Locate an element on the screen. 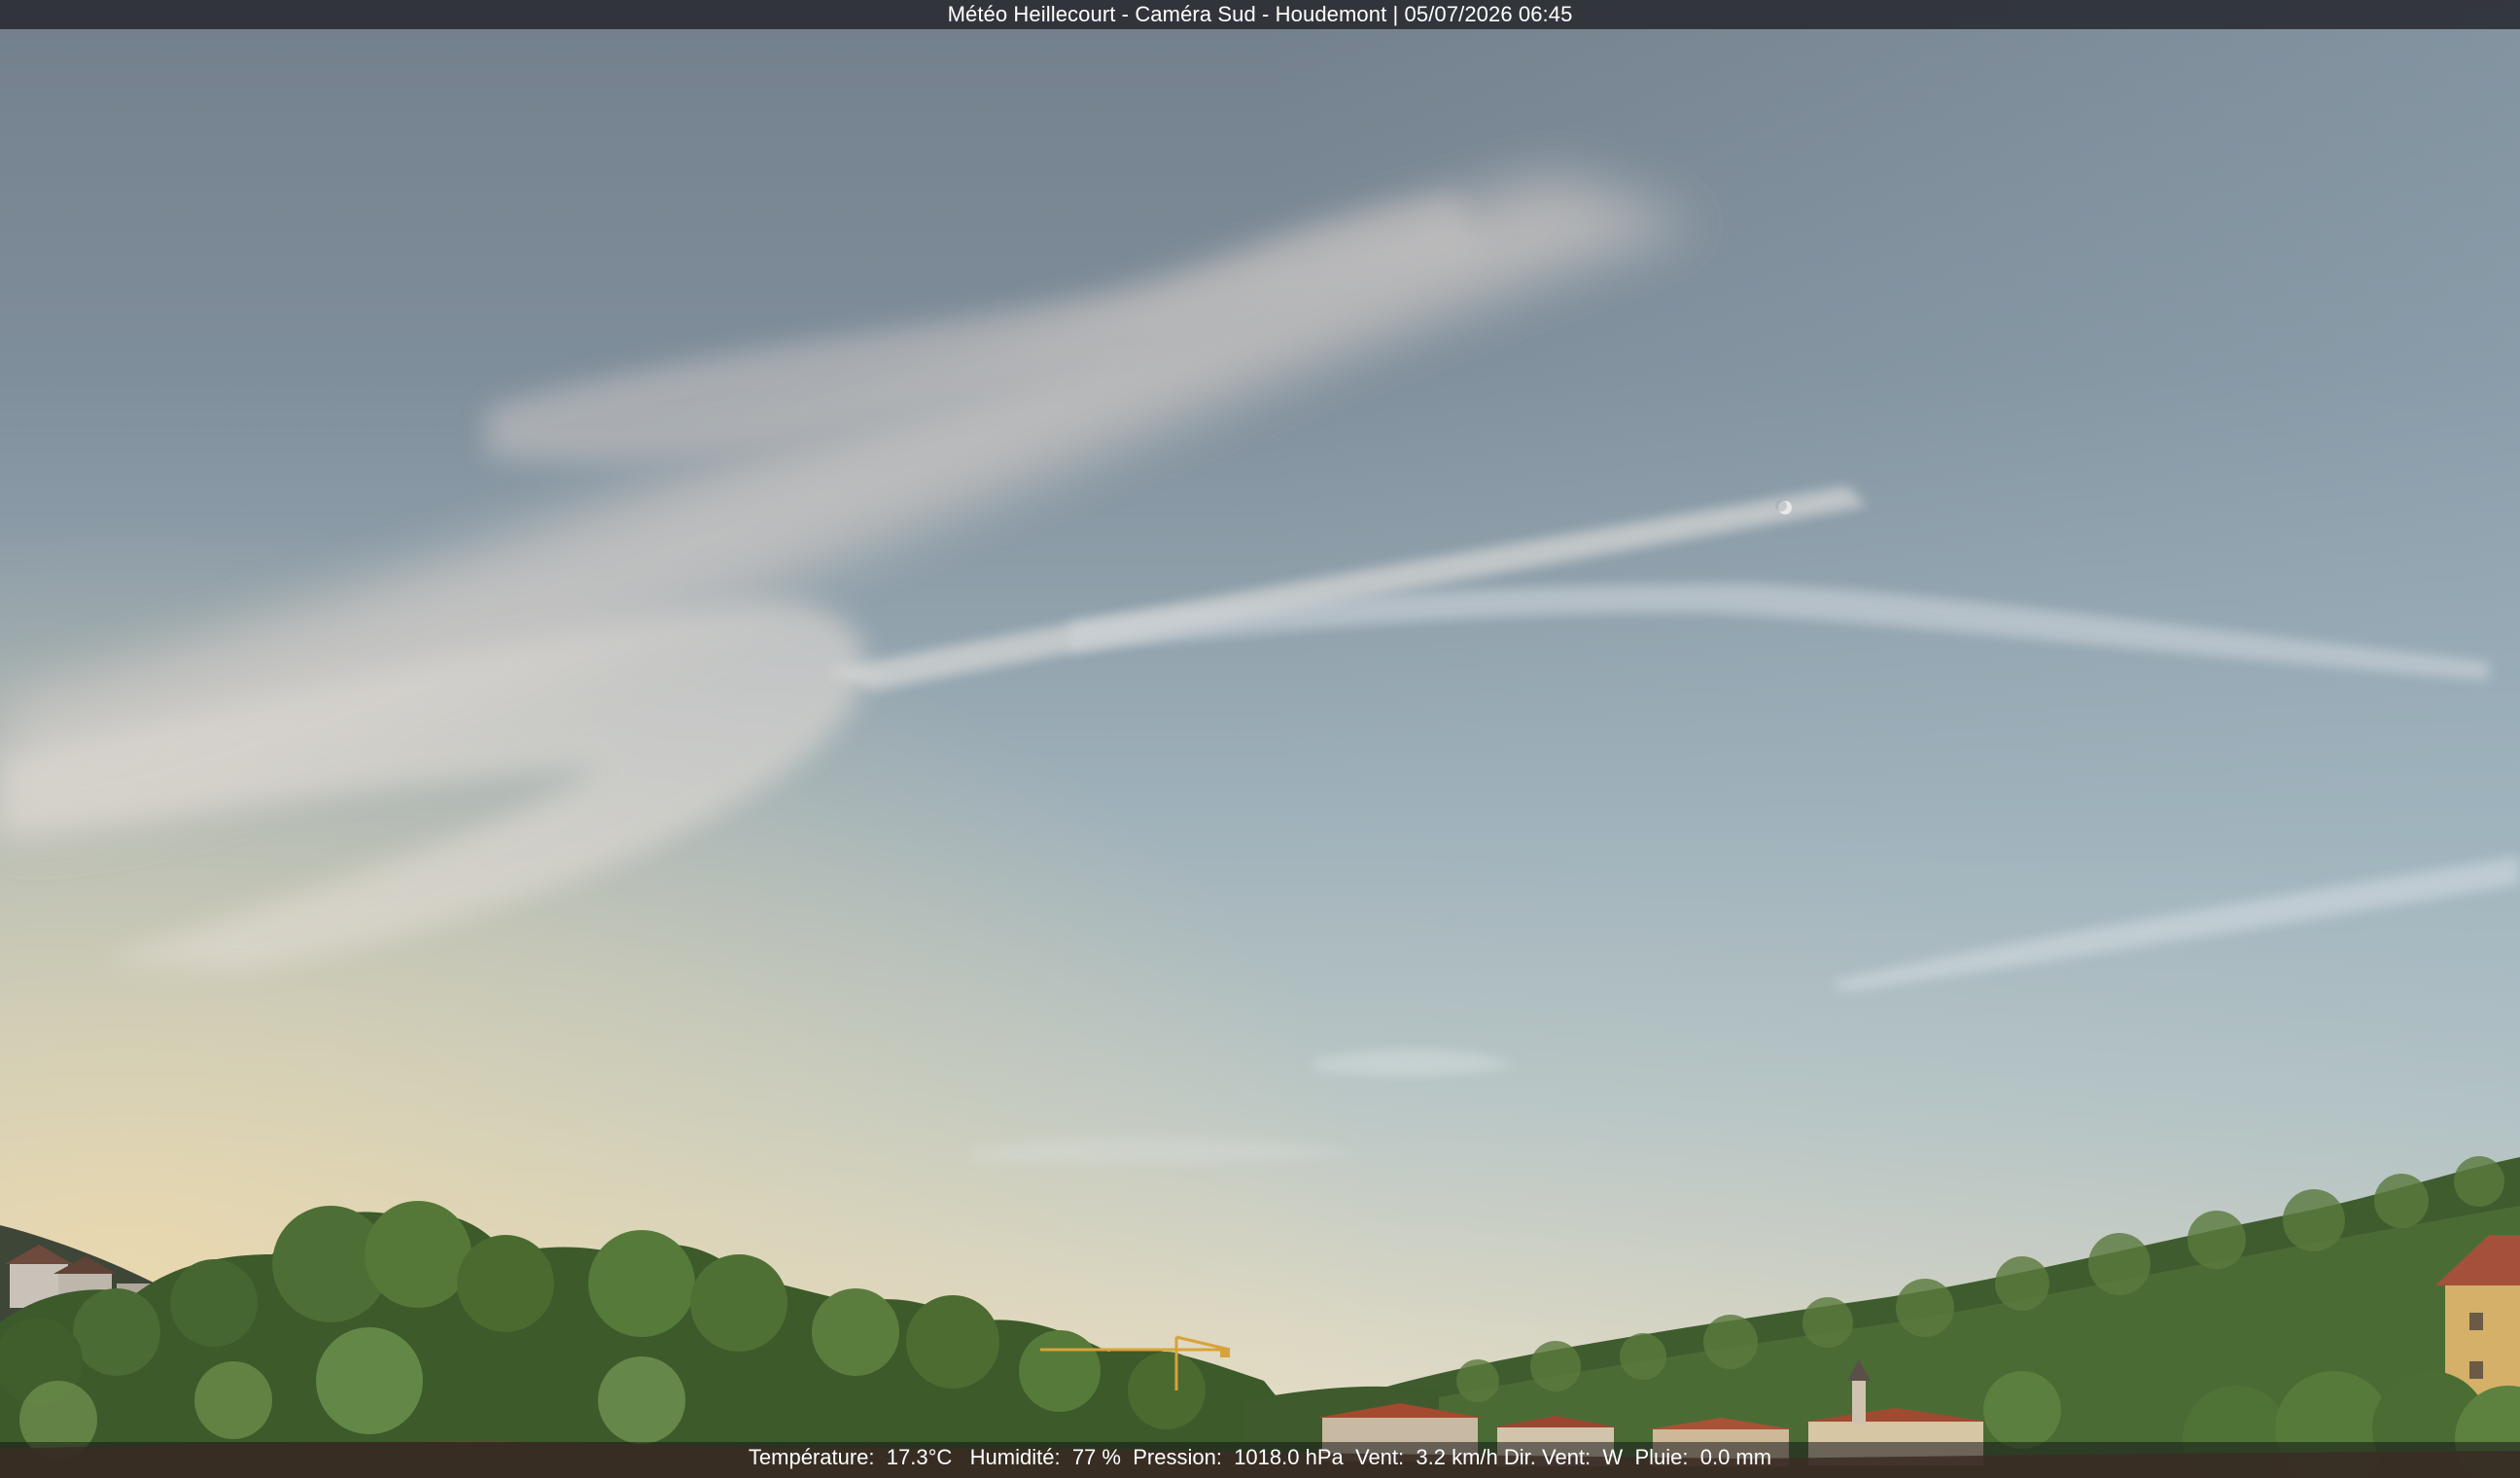 The height and width of the screenshot is (1478, 2520). pressure-label: Pression: is located at coordinates (1177, 1457).